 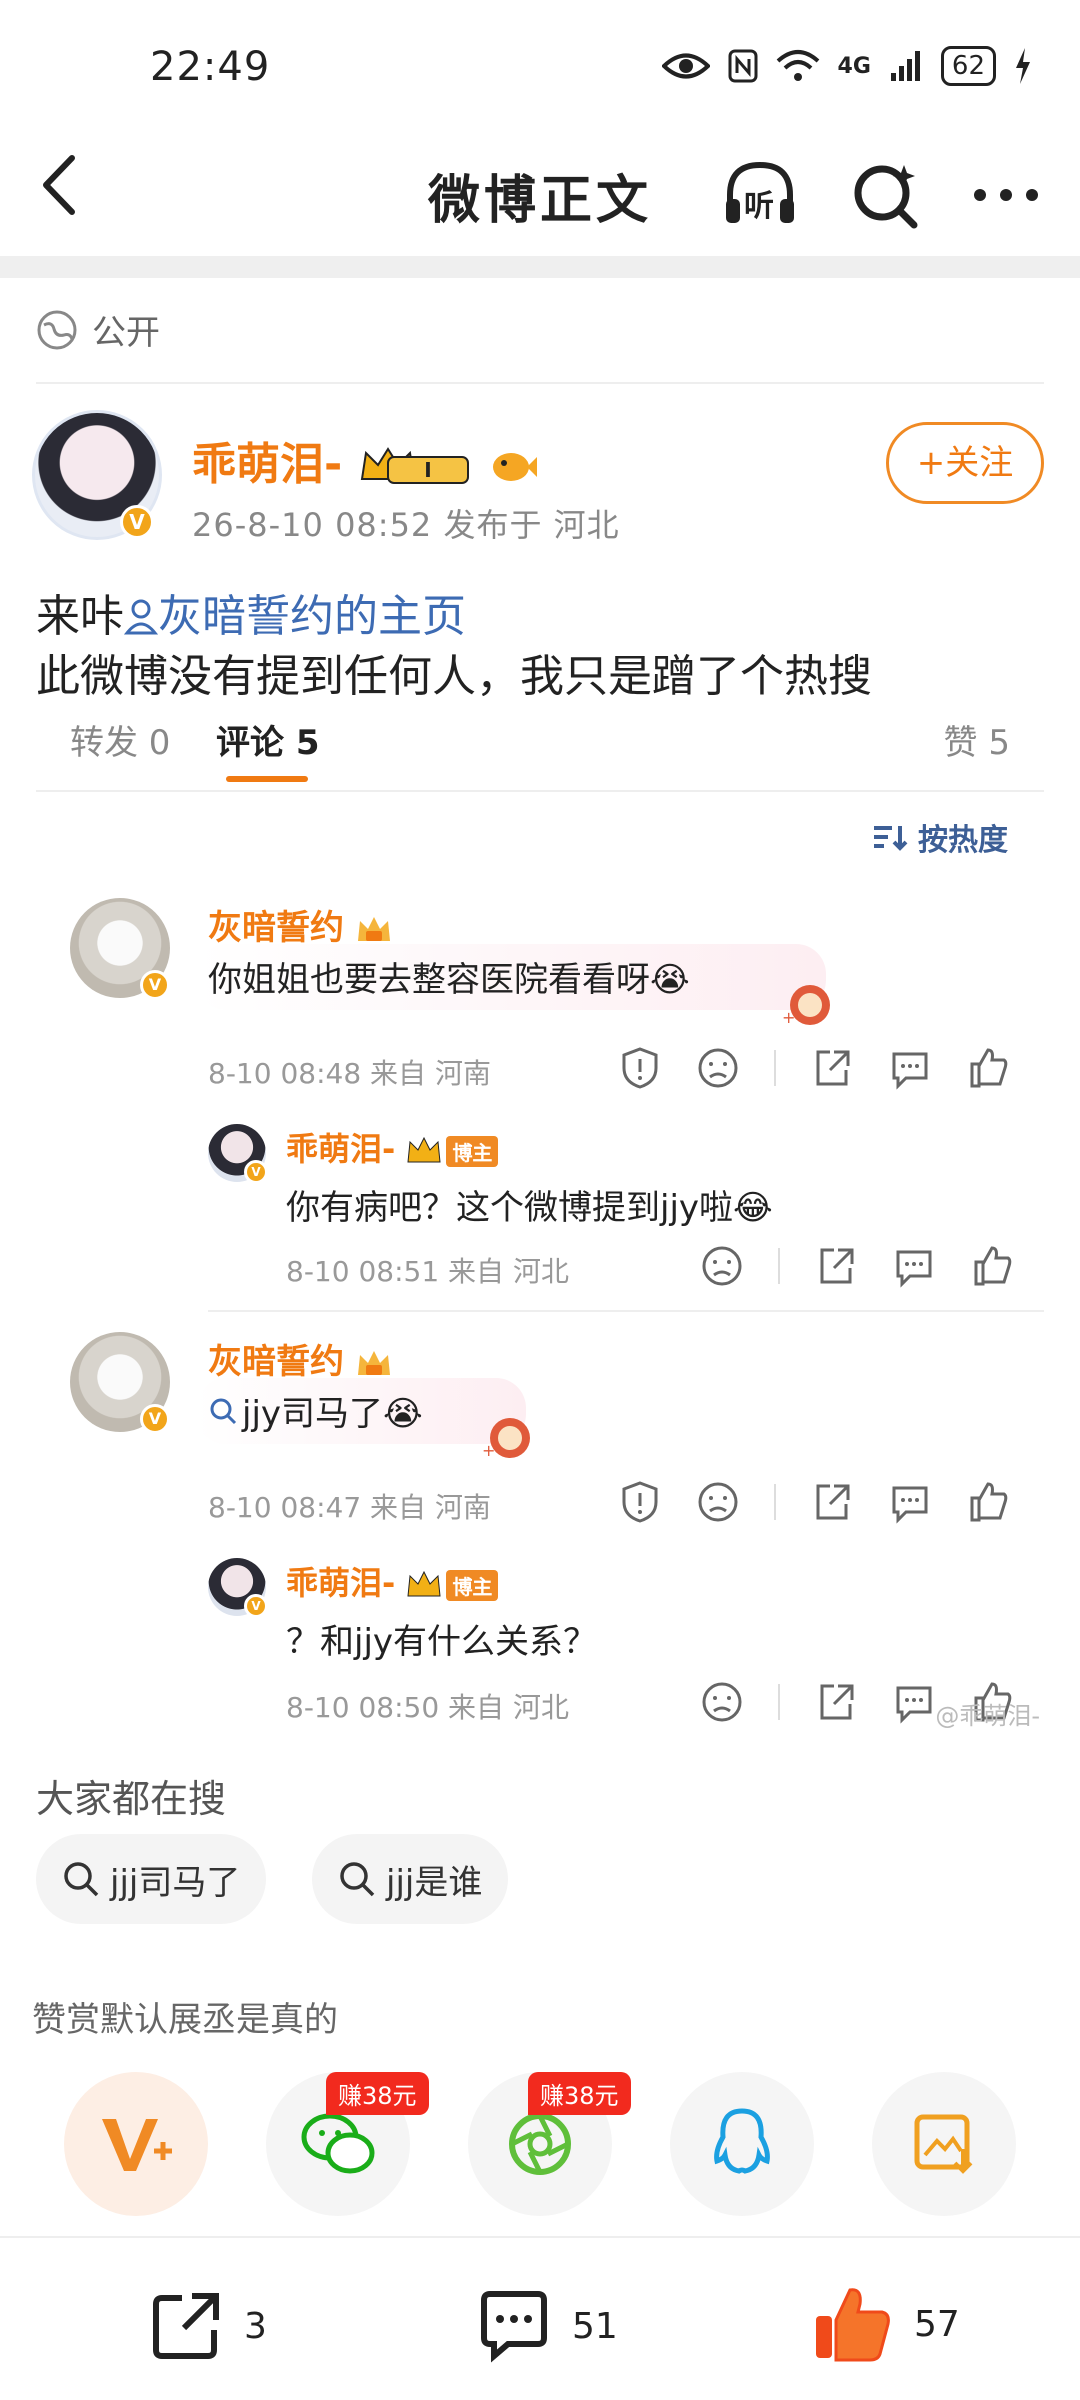 What do you see at coordinates (255, 2326) in the screenshot?
I see `repost-count: 3` at bounding box center [255, 2326].